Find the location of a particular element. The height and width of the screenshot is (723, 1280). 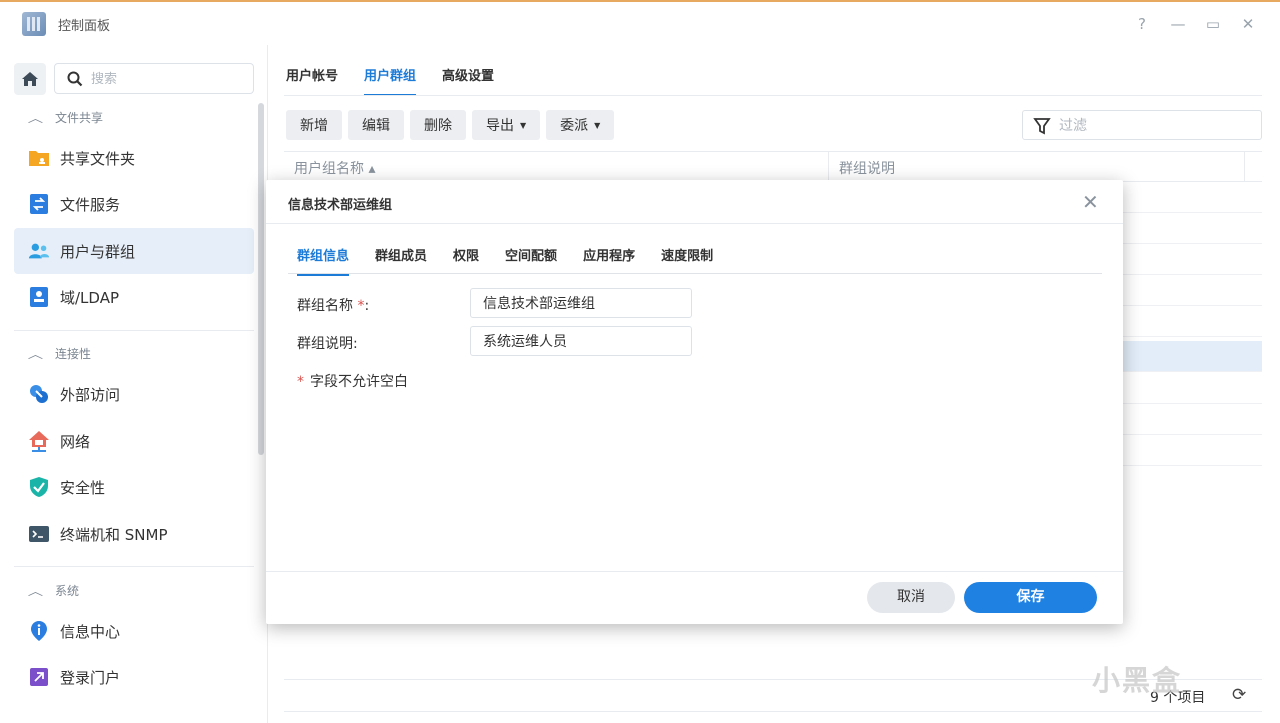

grid-footer-divider is located at coordinates (773, 711).